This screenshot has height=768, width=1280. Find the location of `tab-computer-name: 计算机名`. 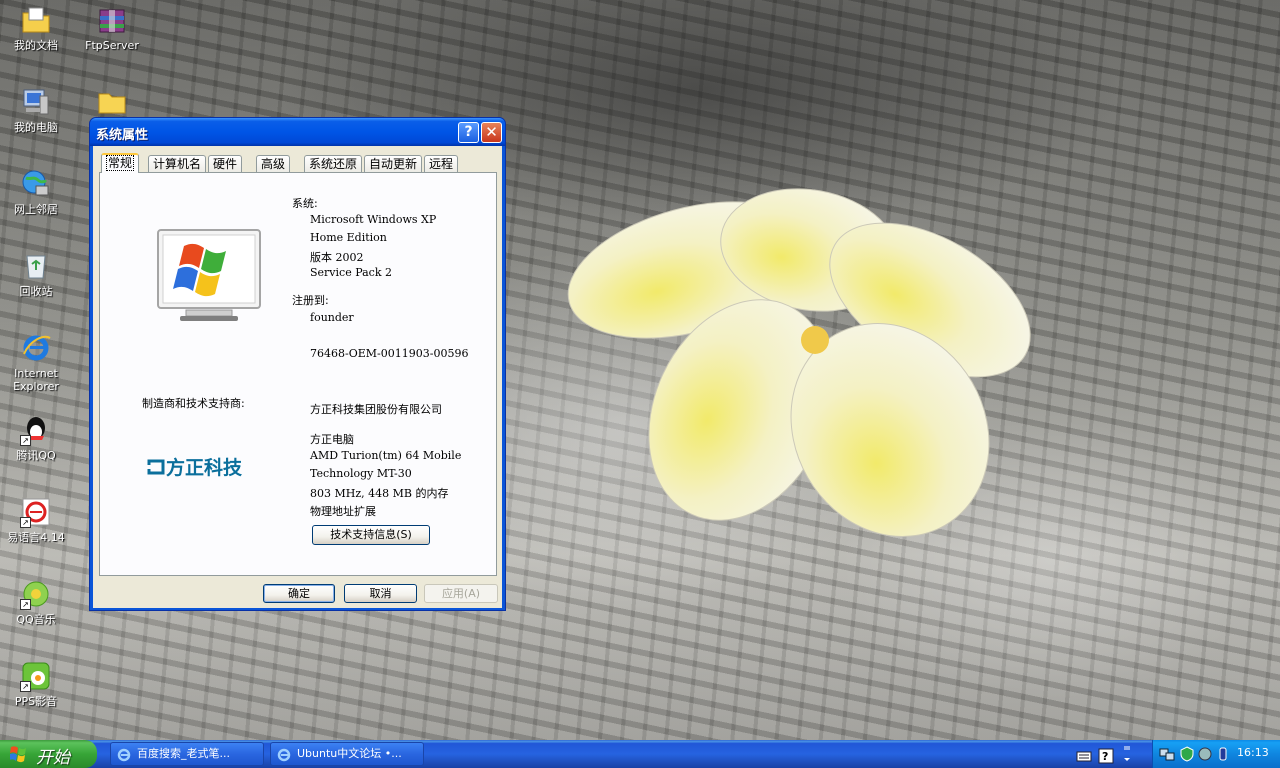

tab-computer-name: 计算机名 is located at coordinates (177, 163).